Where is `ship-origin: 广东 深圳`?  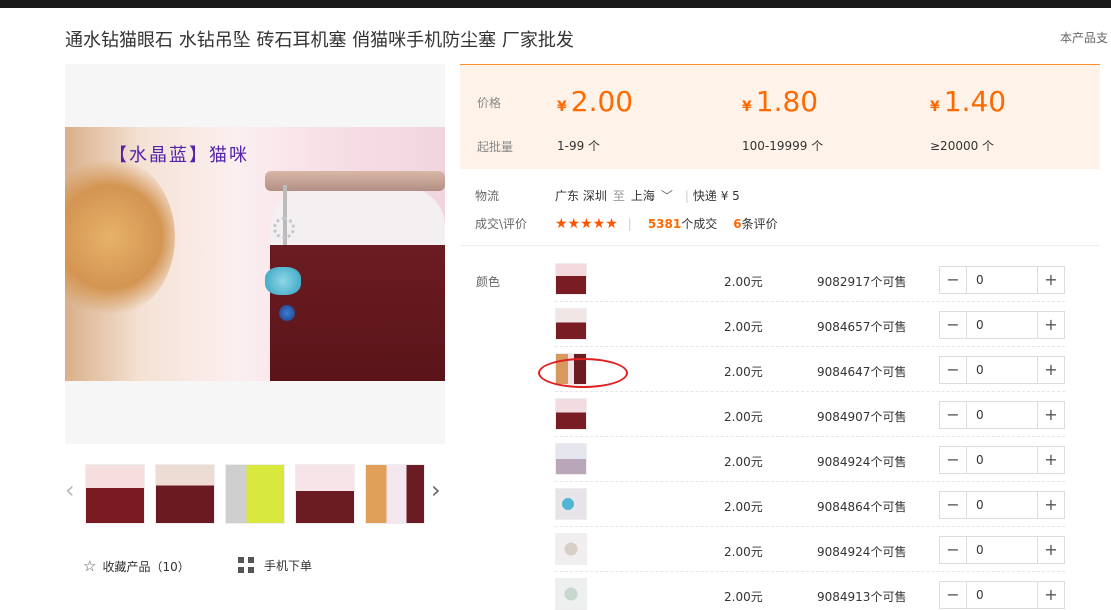 ship-origin: 广东 深圳 is located at coordinates (581, 196).